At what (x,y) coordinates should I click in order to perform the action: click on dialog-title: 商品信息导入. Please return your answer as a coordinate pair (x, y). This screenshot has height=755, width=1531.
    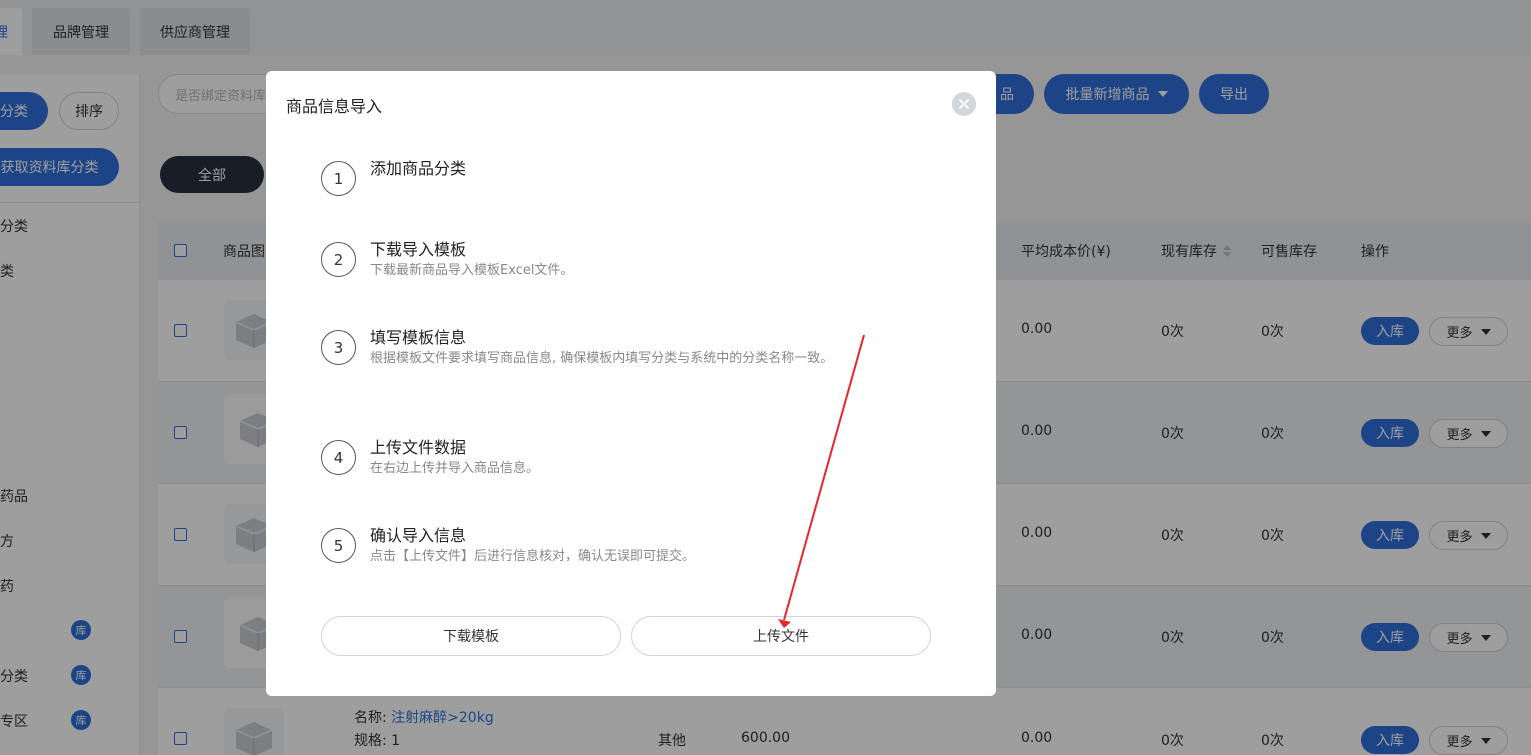
    Looking at the image, I should click on (334, 106).